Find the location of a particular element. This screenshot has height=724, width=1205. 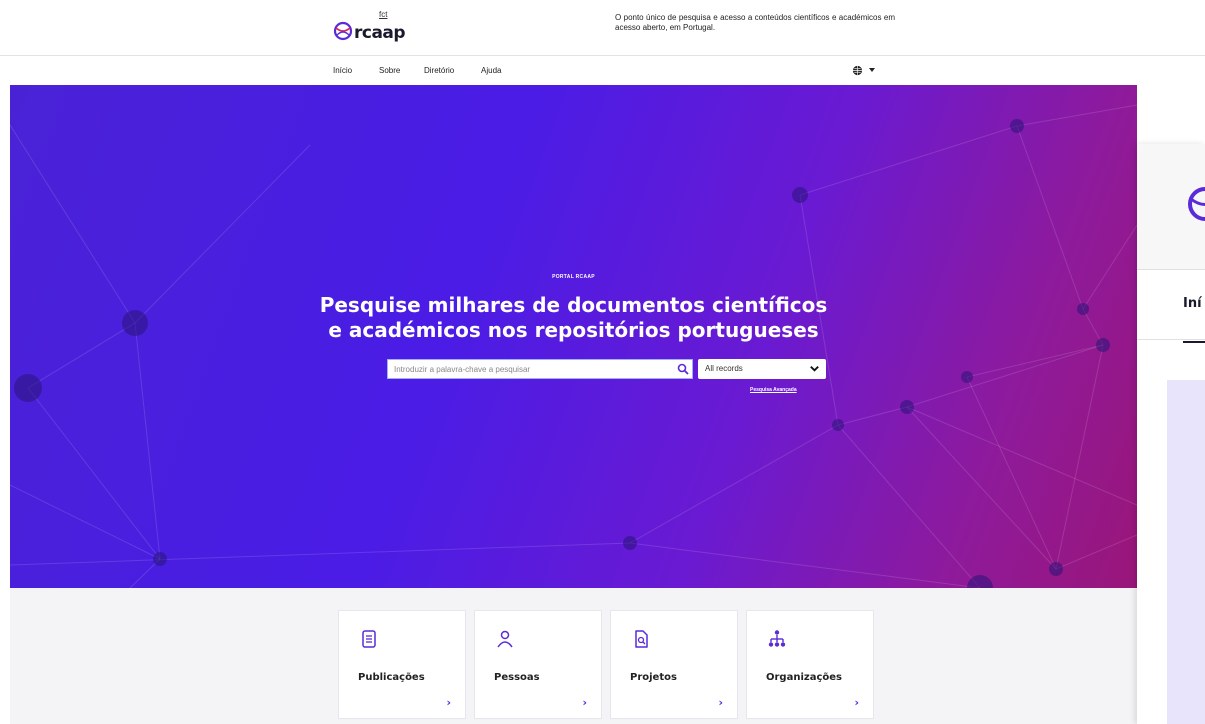

active-nav-indicator is located at coordinates (1194, 342).